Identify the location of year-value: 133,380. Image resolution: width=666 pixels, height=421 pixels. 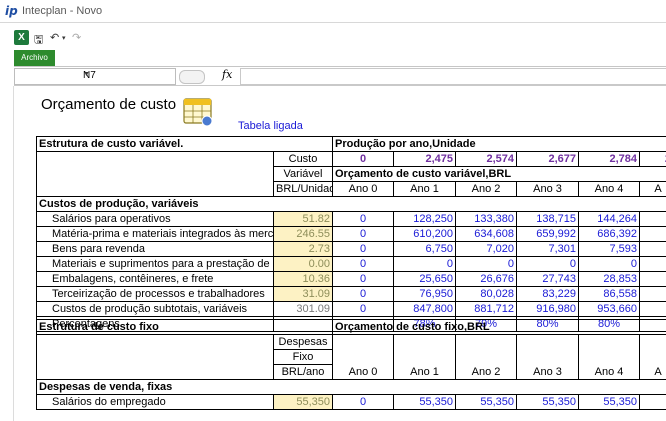
(486, 219).